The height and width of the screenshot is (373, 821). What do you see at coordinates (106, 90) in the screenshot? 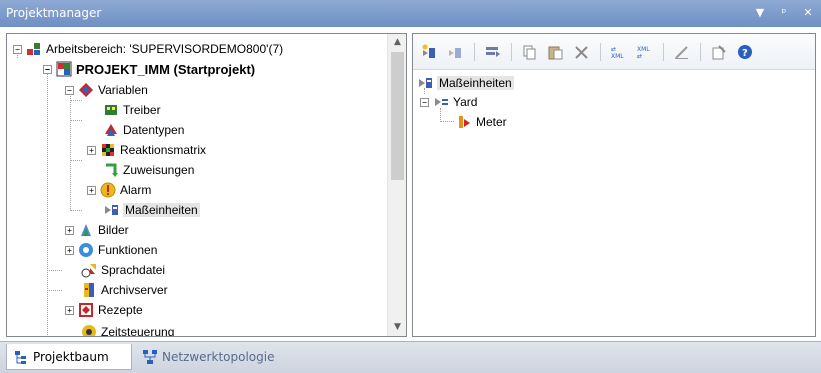
I see `tree-item-variables: − Variablen` at bounding box center [106, 90].